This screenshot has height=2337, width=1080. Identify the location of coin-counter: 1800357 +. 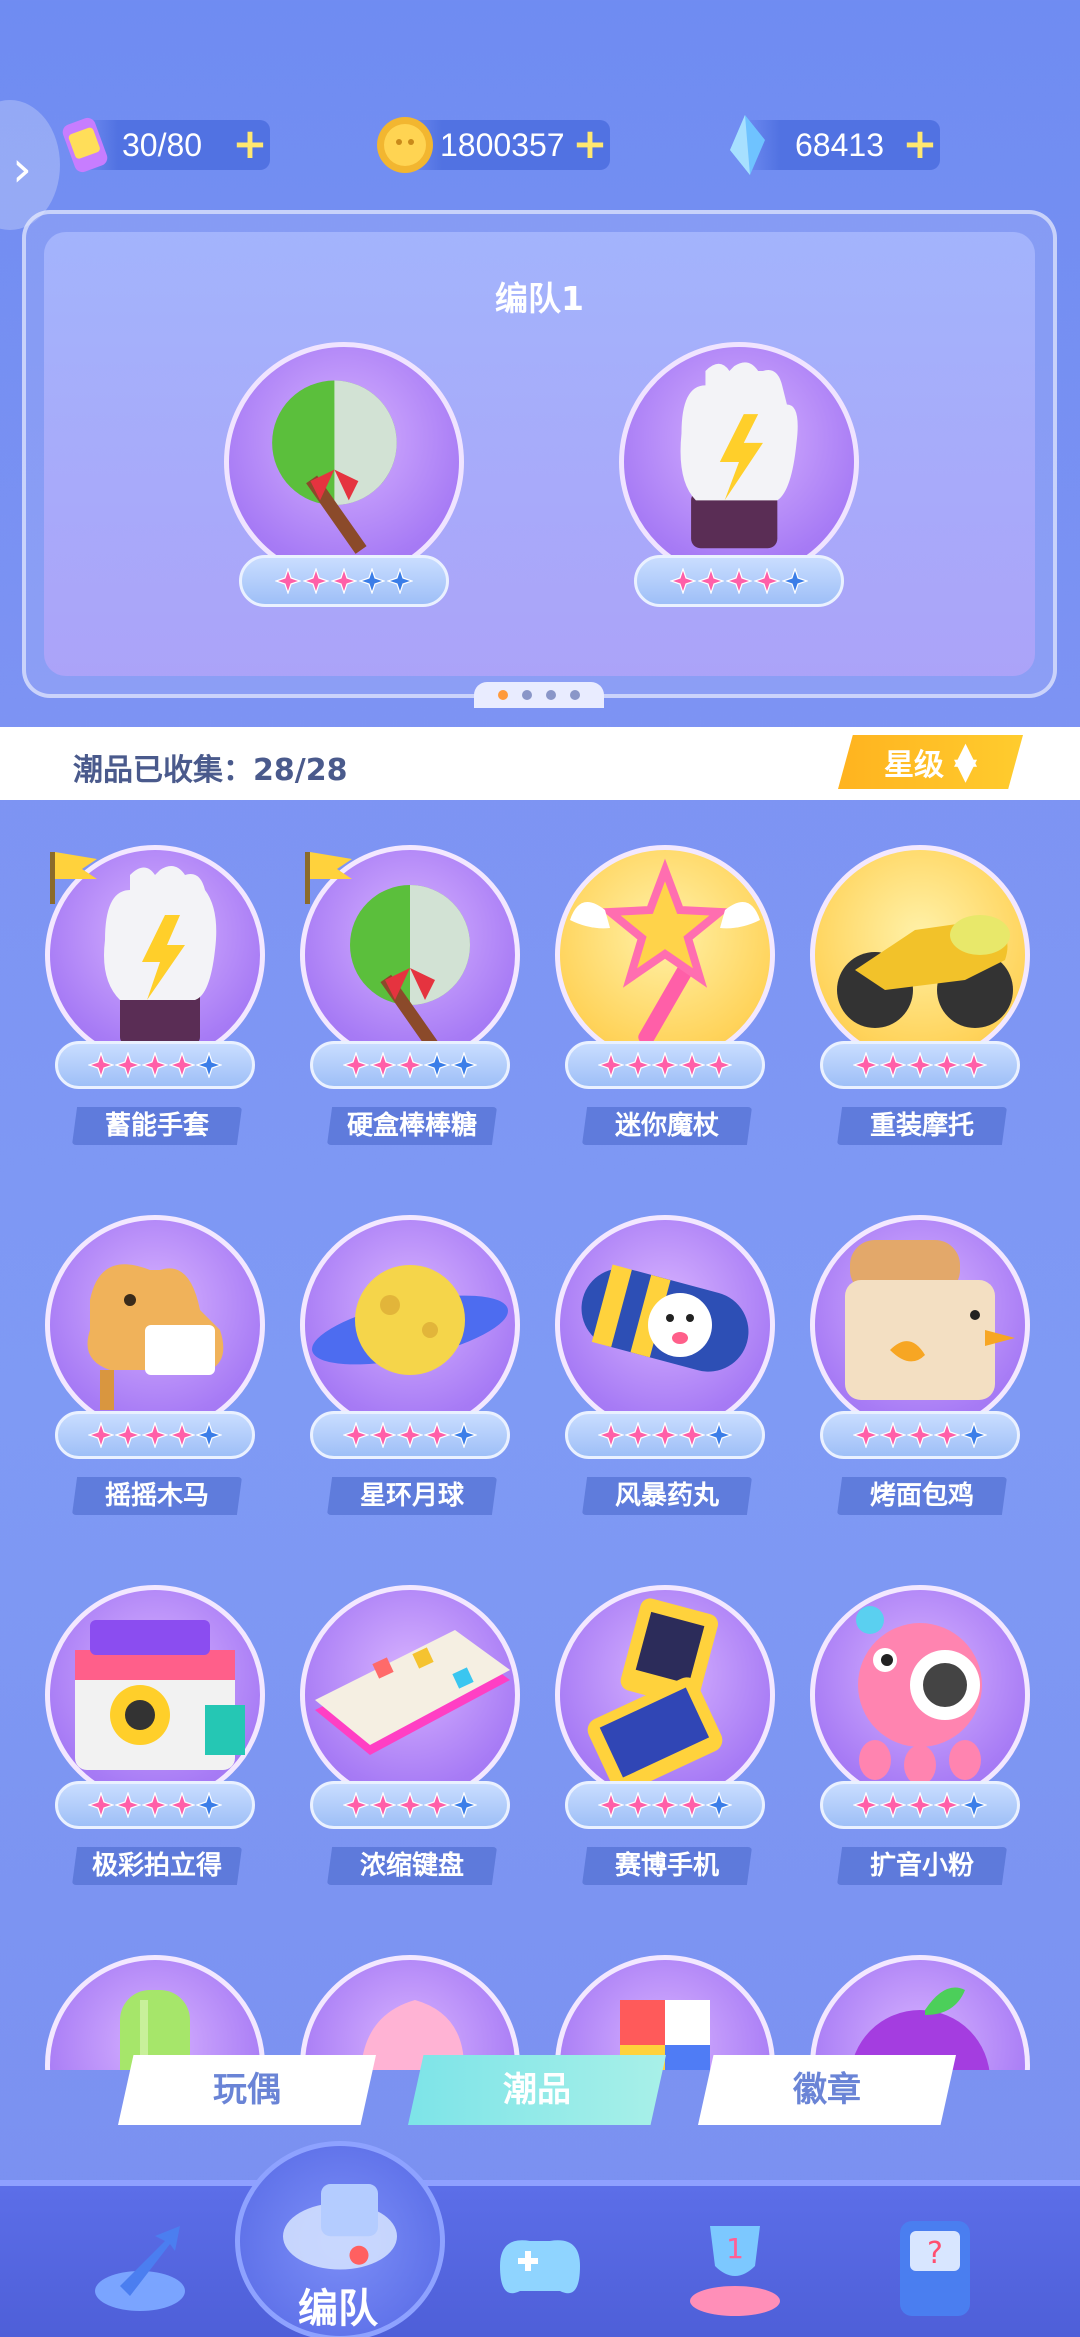
(493, 145).